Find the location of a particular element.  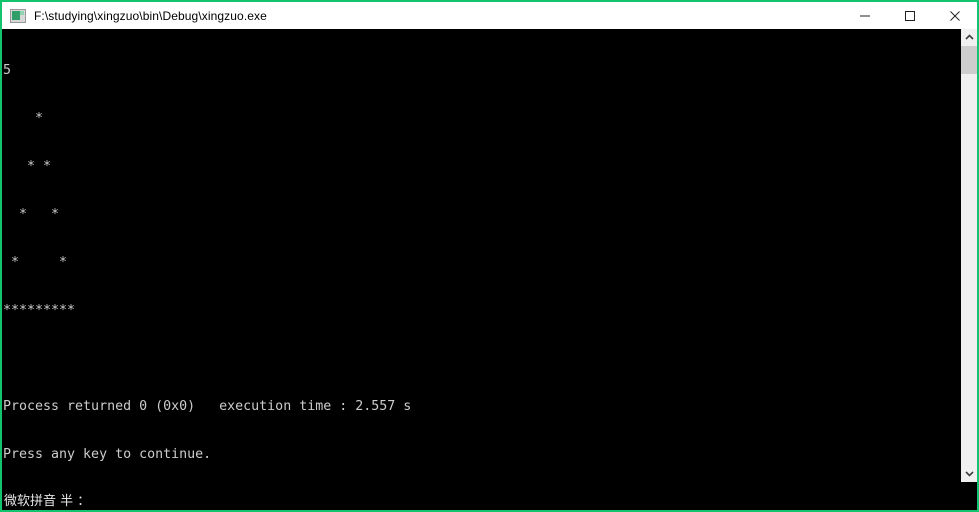

console-app-icon is located at coordinates (18, 15).